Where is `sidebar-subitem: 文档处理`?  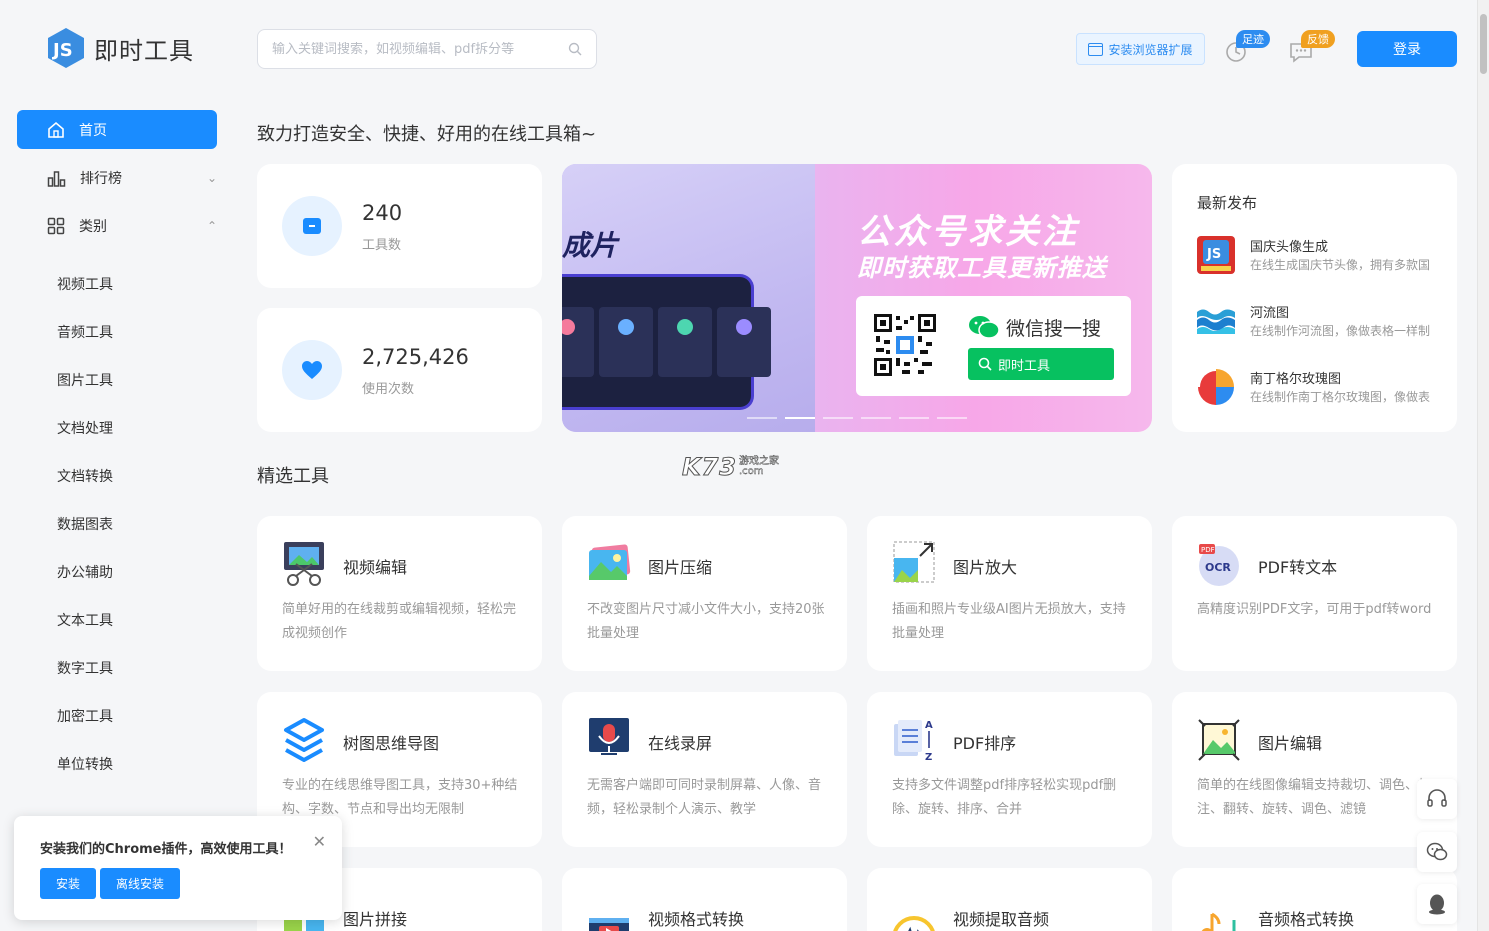 sidebar-subitem: 文档处理 is located at coordinates (85, 428).